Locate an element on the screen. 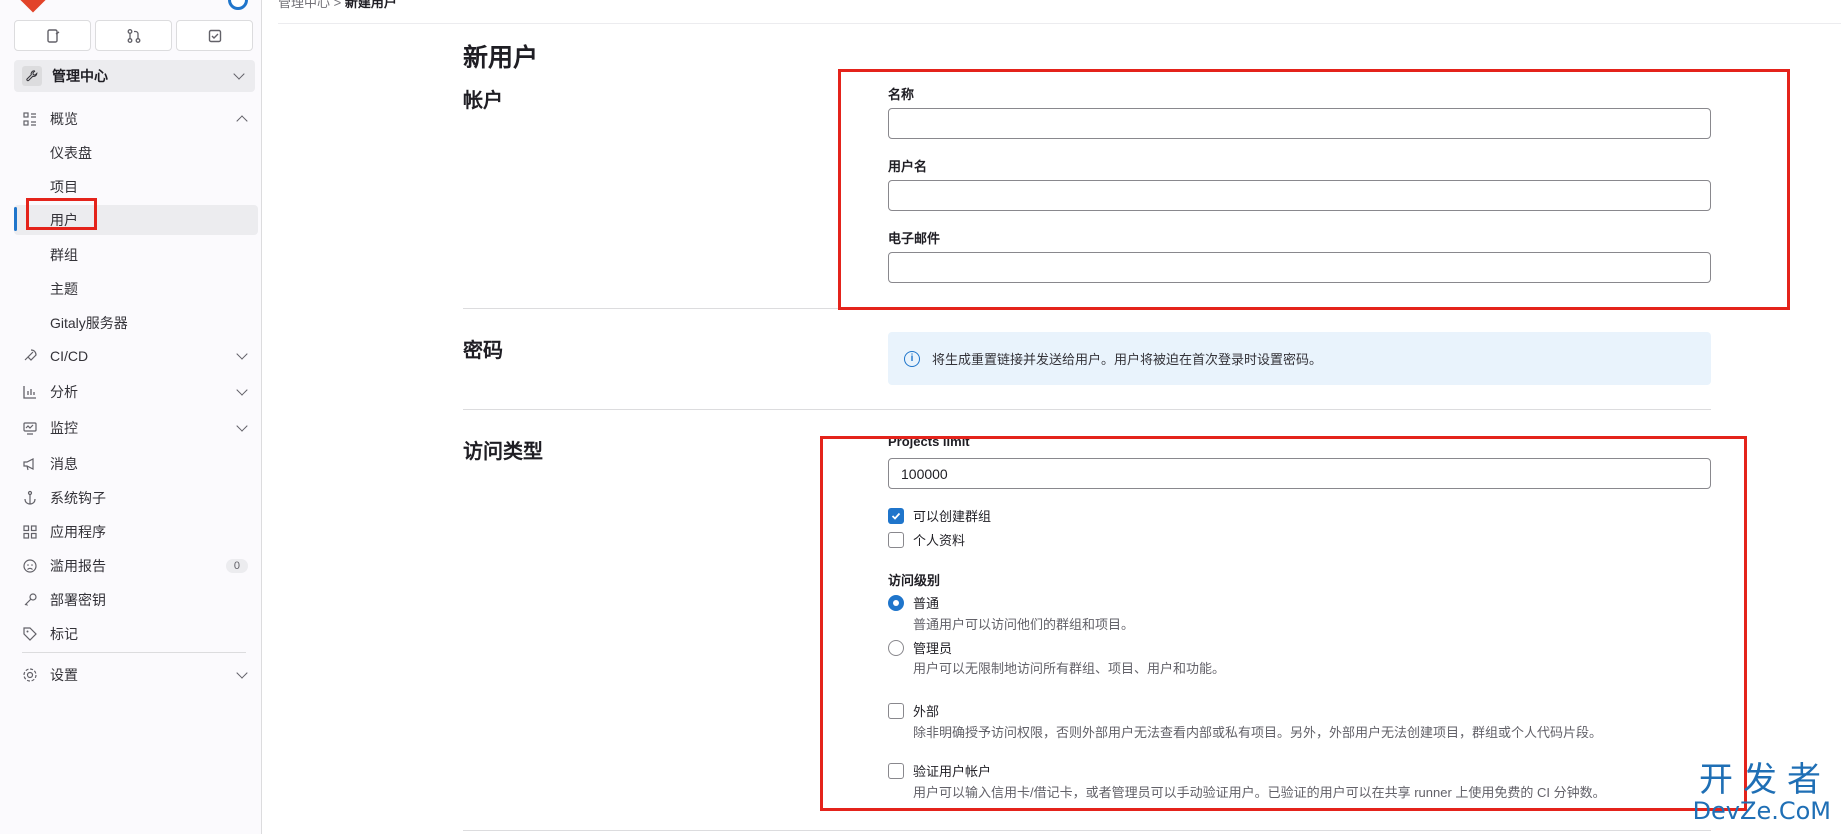 The image size is (1841, 834). gitlab-logo-icon is located at coordinates (33, 6).